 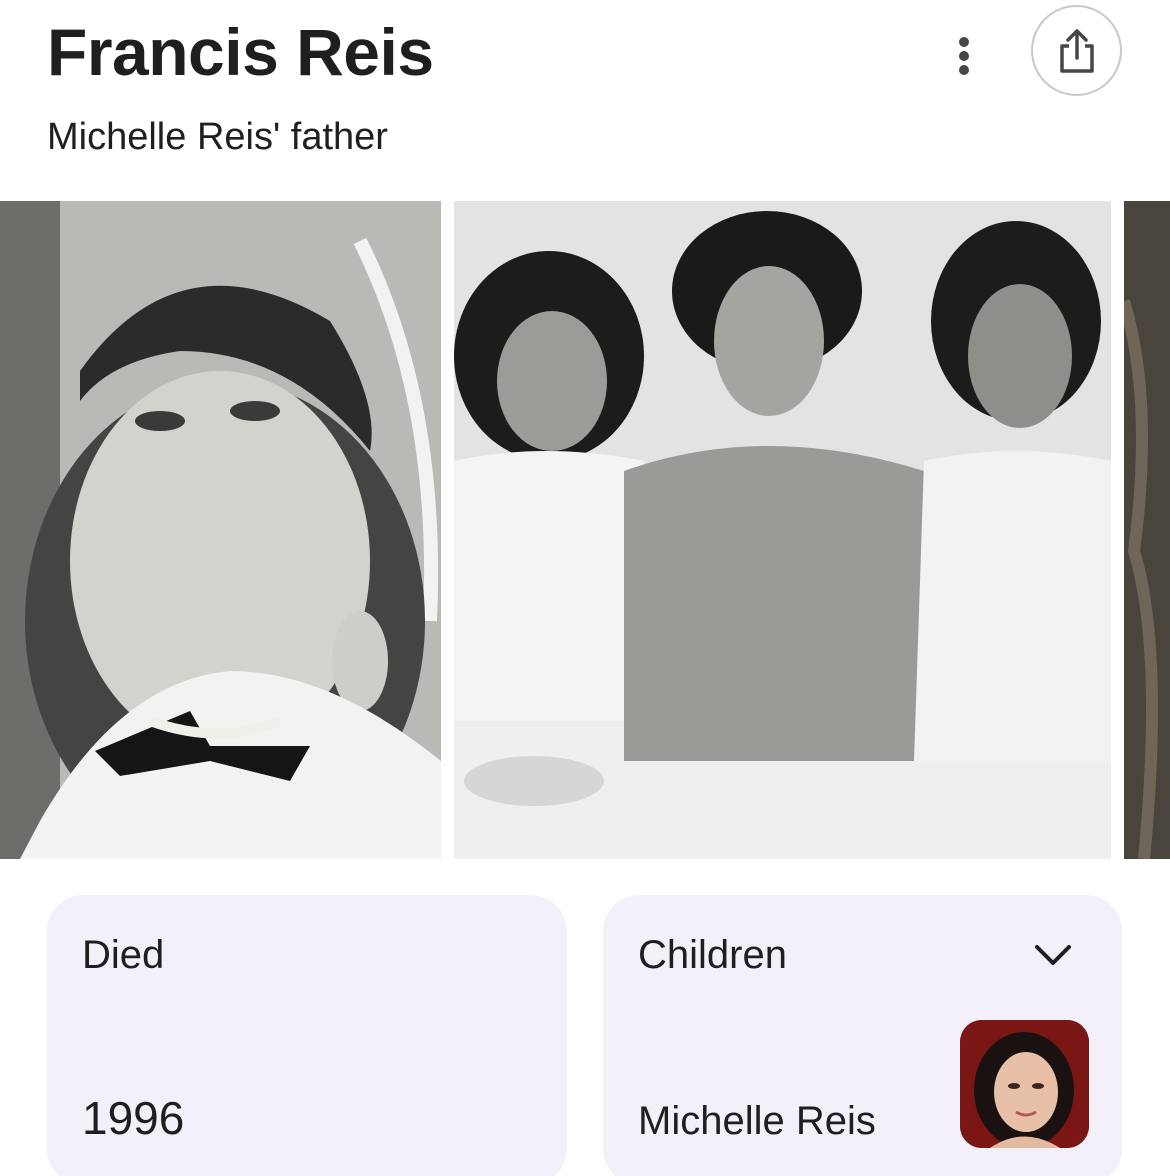 I want to click on child-thumbnail-avatar, so click(x=1024, y=1084).